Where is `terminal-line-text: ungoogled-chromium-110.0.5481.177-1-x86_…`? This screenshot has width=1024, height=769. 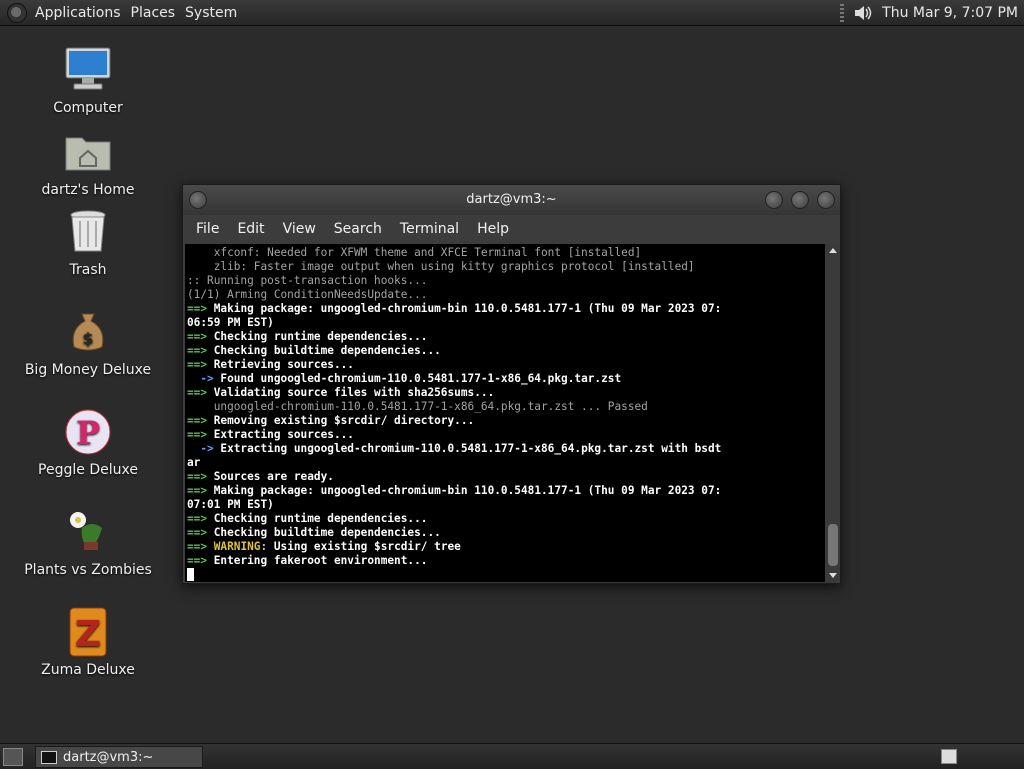
terminal-line-text: ungoogled-chromium-110.0.5481.177-1-x86_… is located at coordinates (417, 406).